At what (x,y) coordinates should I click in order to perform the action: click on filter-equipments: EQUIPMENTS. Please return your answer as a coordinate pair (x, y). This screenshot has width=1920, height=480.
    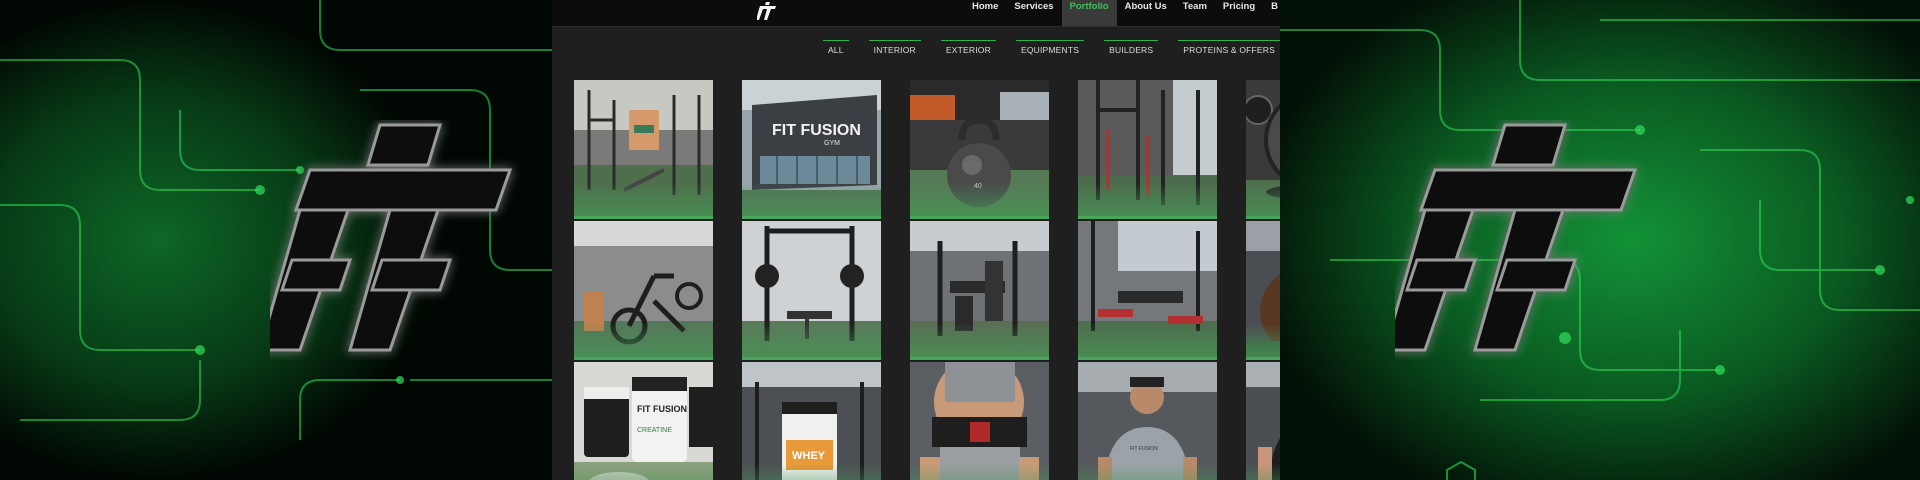
    Looking at the image, I should click on (1050, 47).